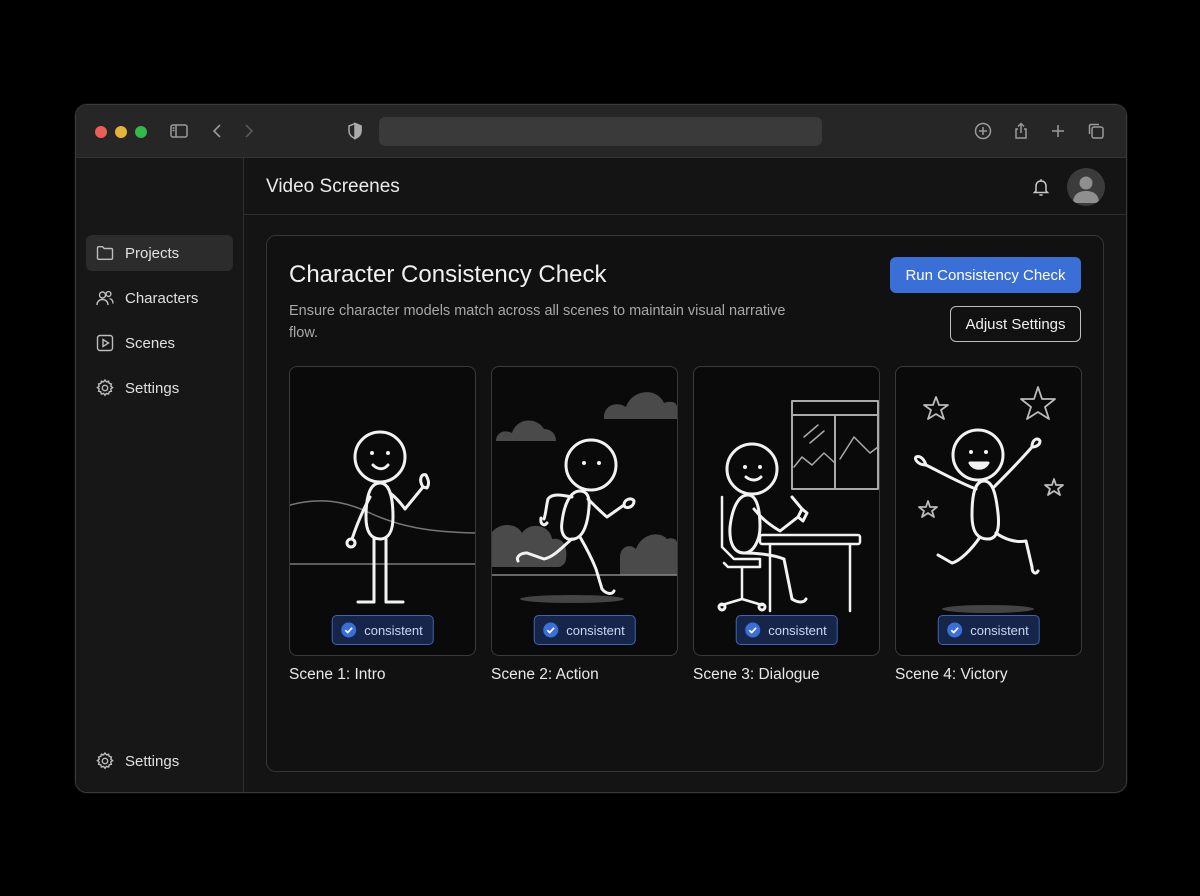 The width and height of the screenshot is (1200, 896). I want to click on minimize-window-button, so click(121, 132).